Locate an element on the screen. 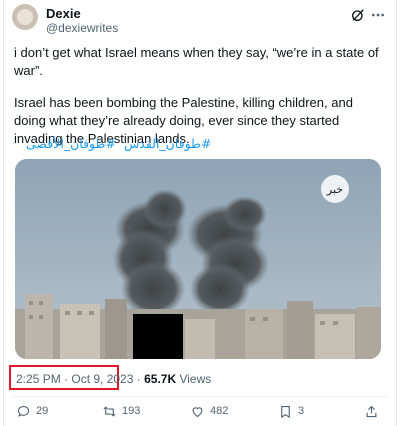  bookmark-icon is located at coordinates (285, 411).